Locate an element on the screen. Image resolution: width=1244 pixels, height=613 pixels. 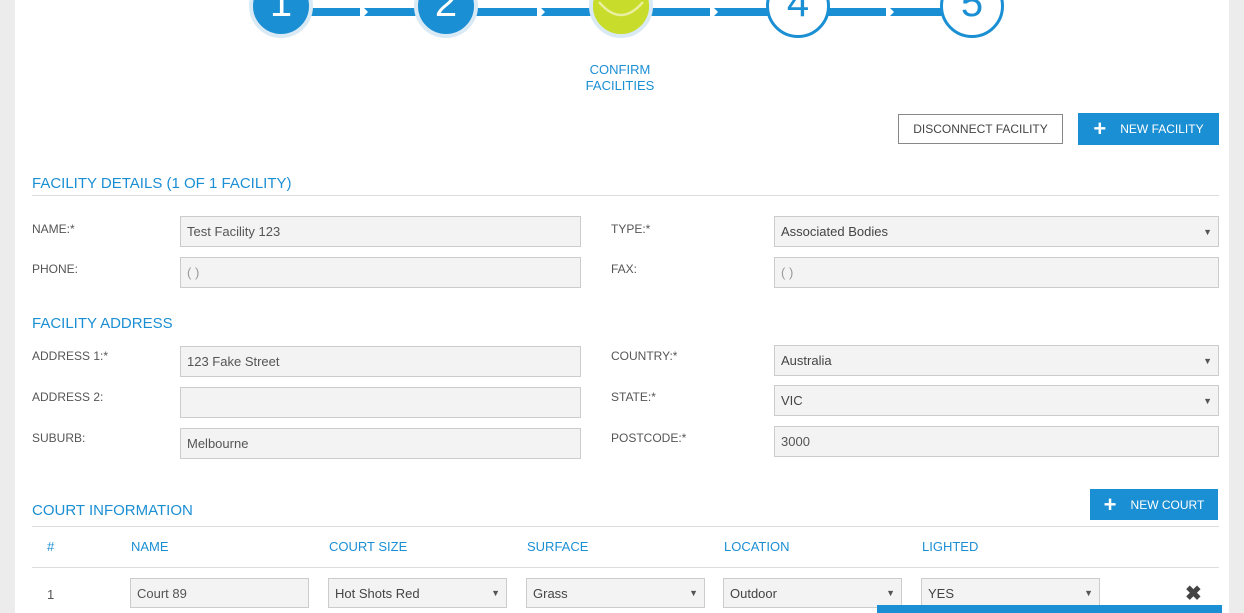
column-header-index: # is located at coordinates (51, 546).